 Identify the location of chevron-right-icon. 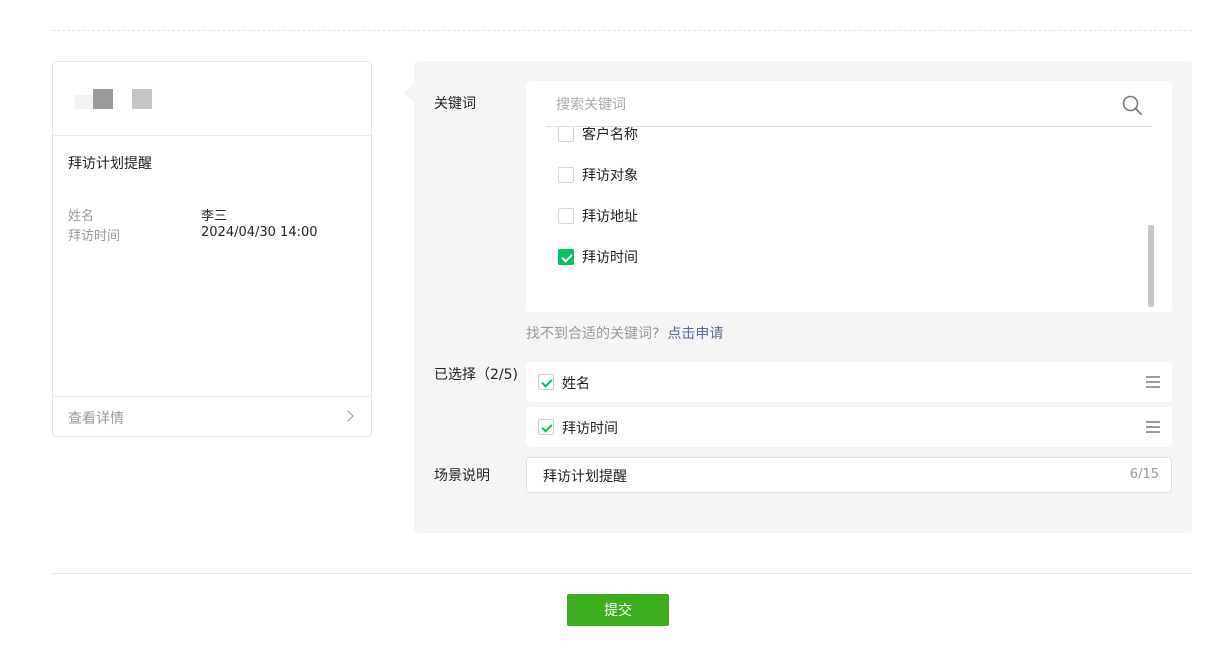
(348, 416).